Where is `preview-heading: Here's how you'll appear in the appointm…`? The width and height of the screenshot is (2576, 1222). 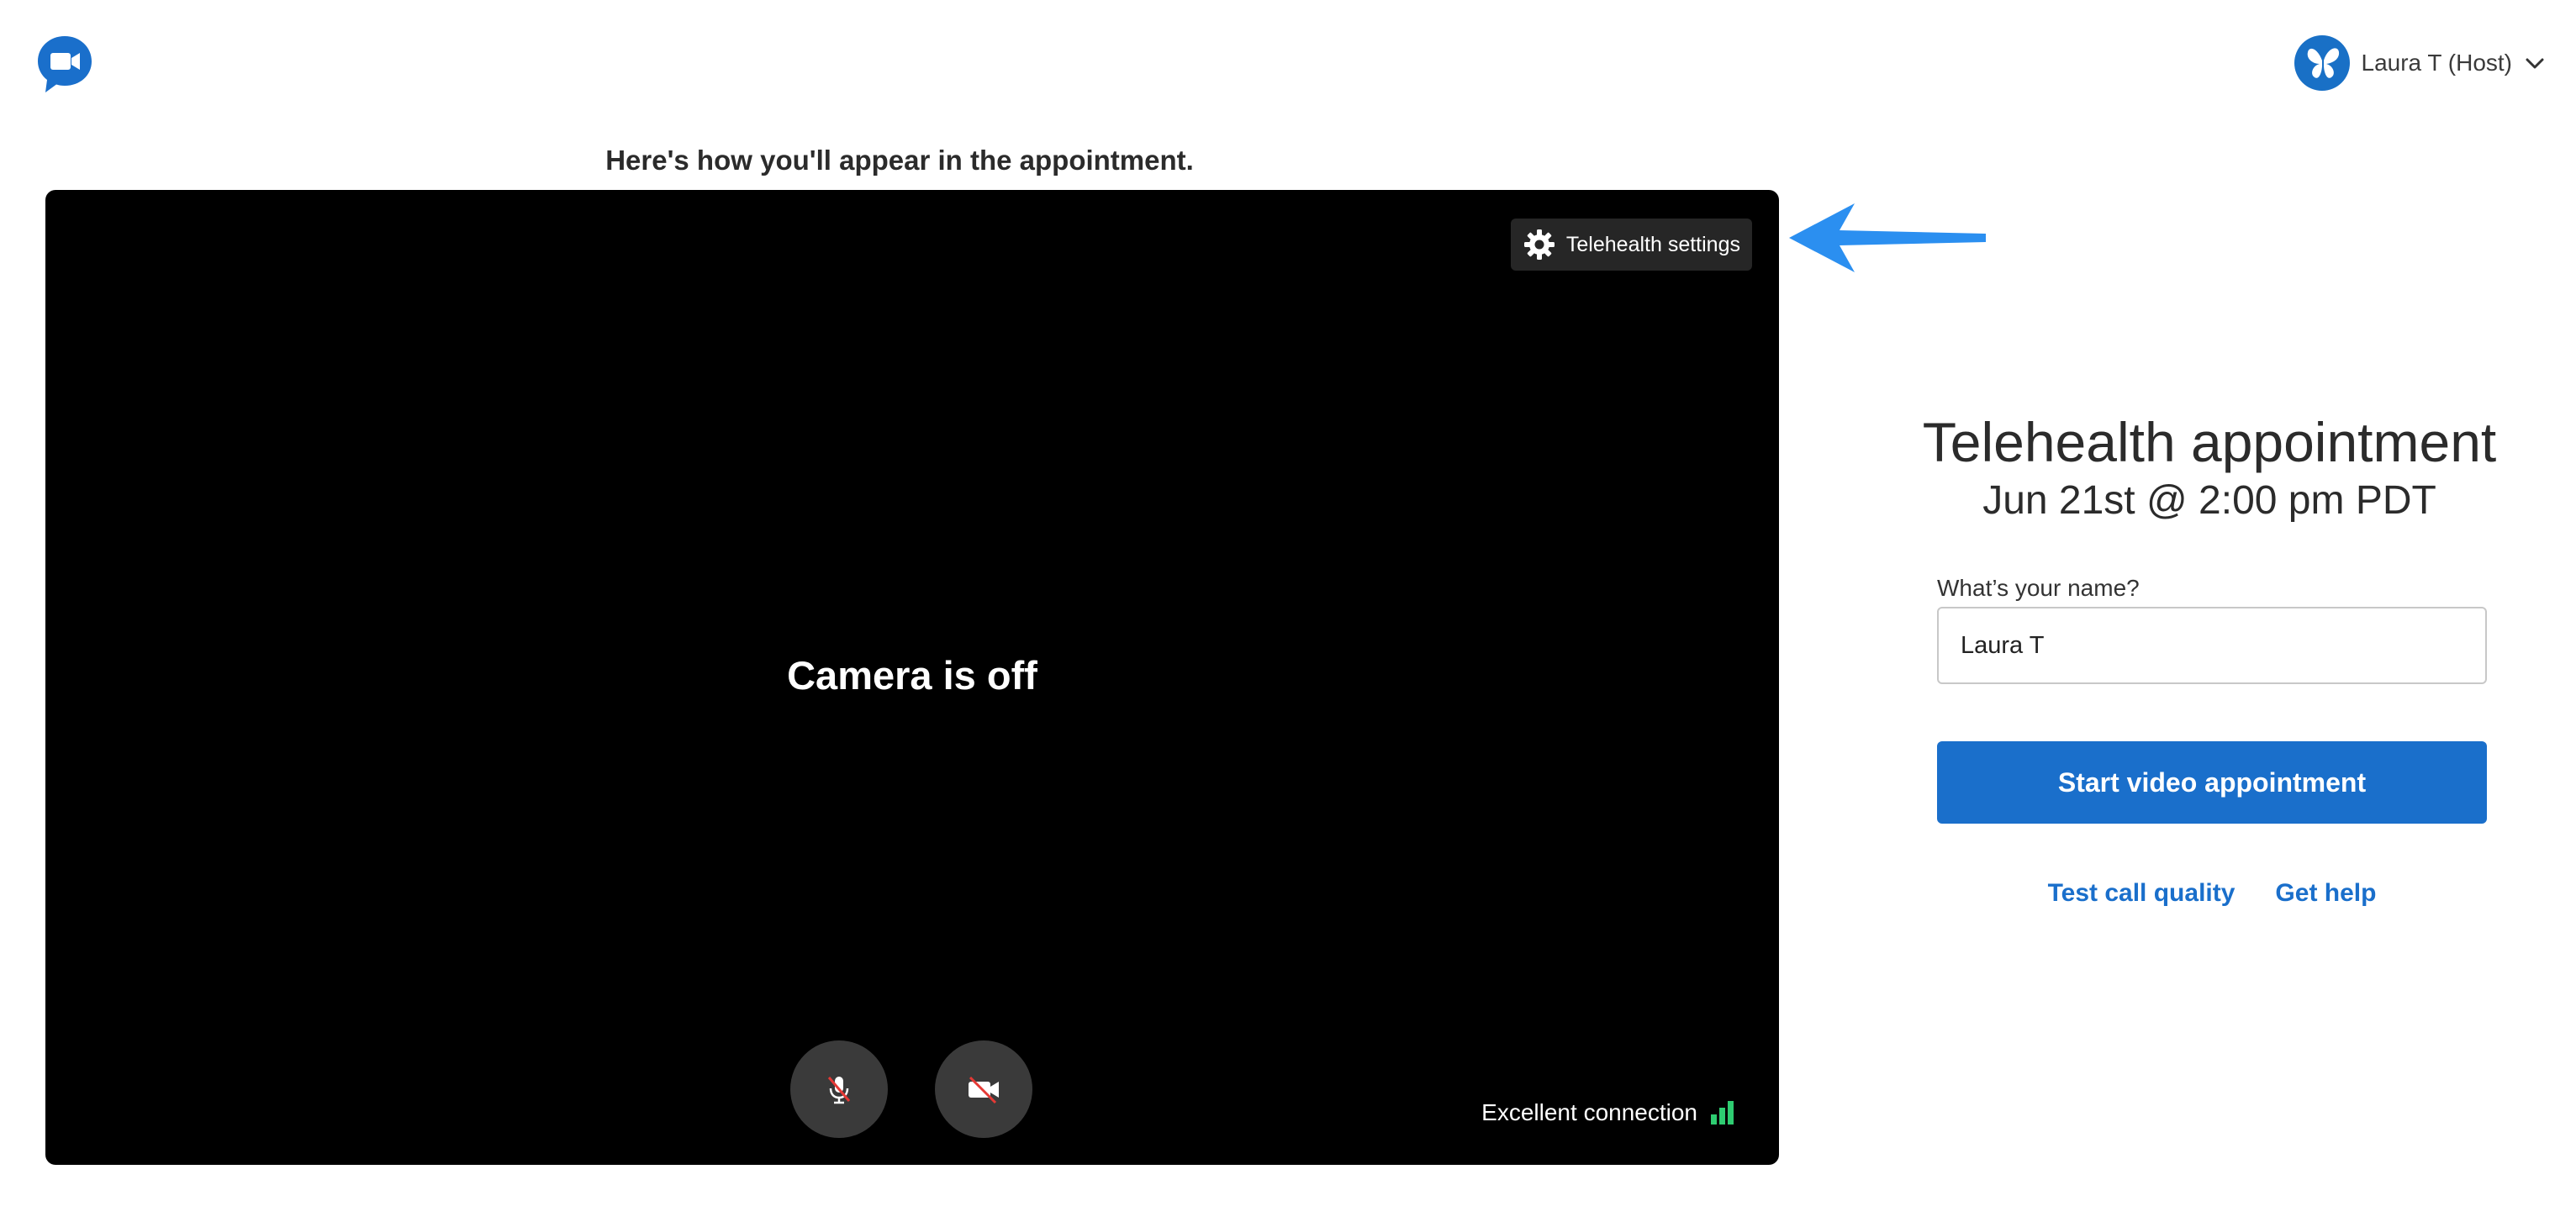 preview-heading: Here's how you'll appear in the appointm… is located at coordinates (899, 160).